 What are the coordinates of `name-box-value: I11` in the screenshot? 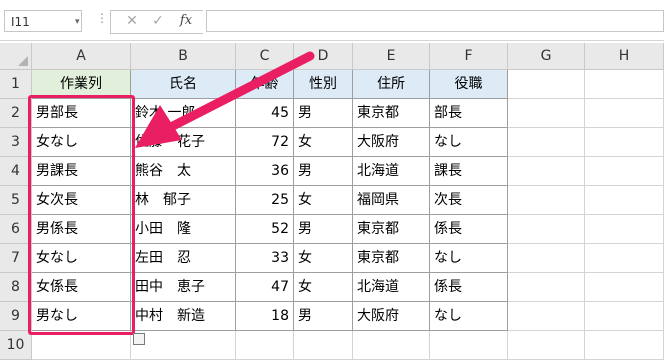 It's located at (20, 22).